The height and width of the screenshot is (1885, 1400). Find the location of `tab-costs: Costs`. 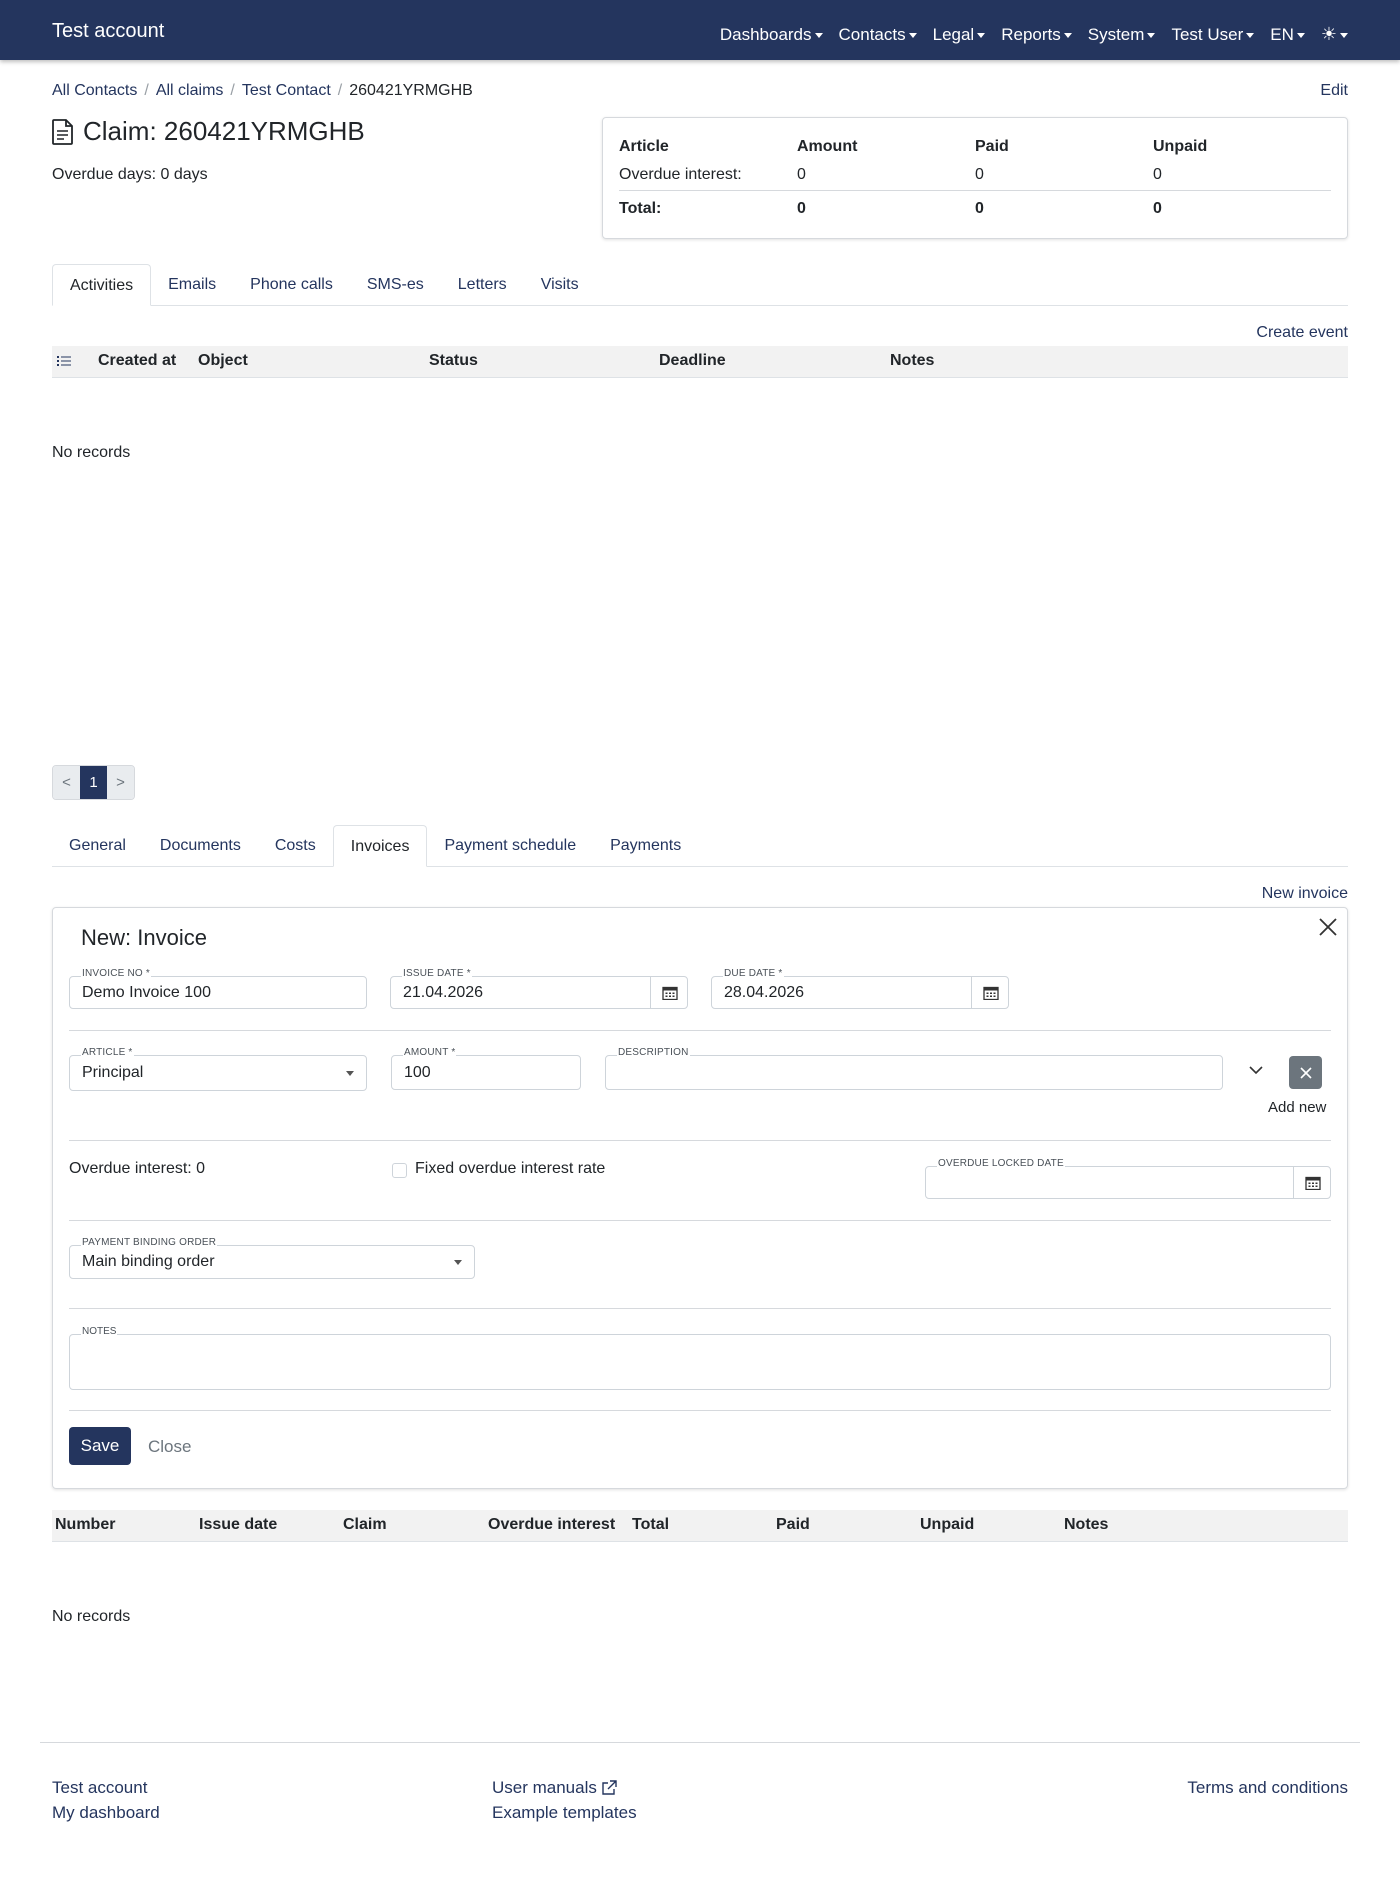

tab-costs: Costs is located at coordinates (295, 846).